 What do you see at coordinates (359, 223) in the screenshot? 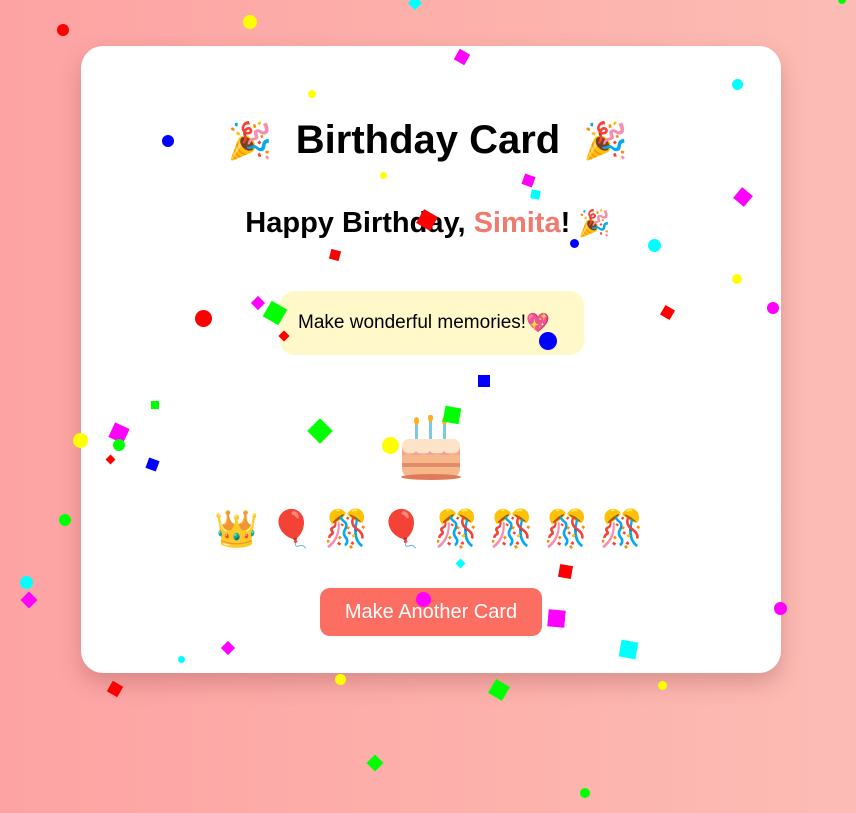
I see `greeting-prefix: Happy Birthday,` at bounding box center [359, 223].